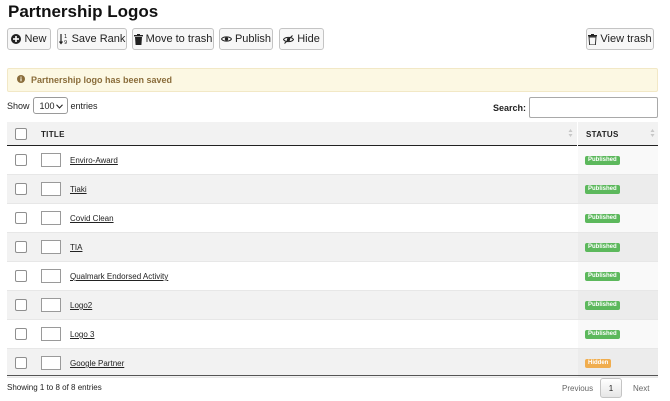  What do you see at coordinates (54, 387) in the screenshot?
I see `table-info: Showing 1 to 8 of 8 entries` at bounding box center [54, 387].